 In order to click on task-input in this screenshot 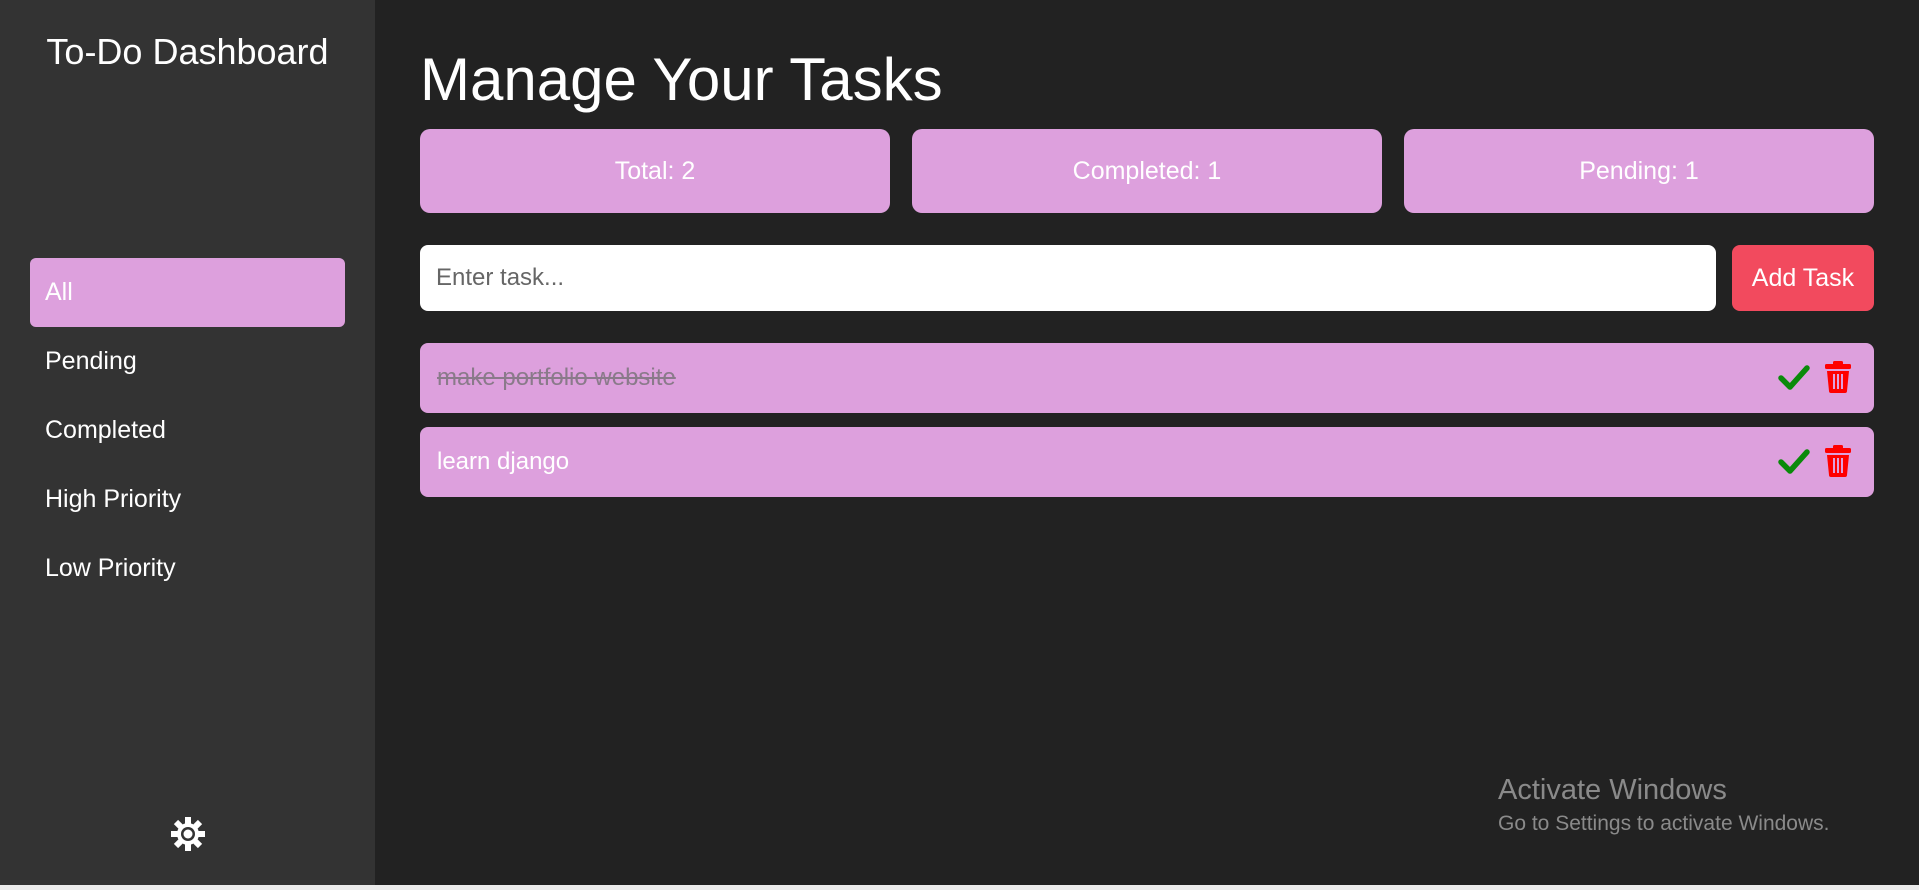, I will do `click(1068, 278)`.